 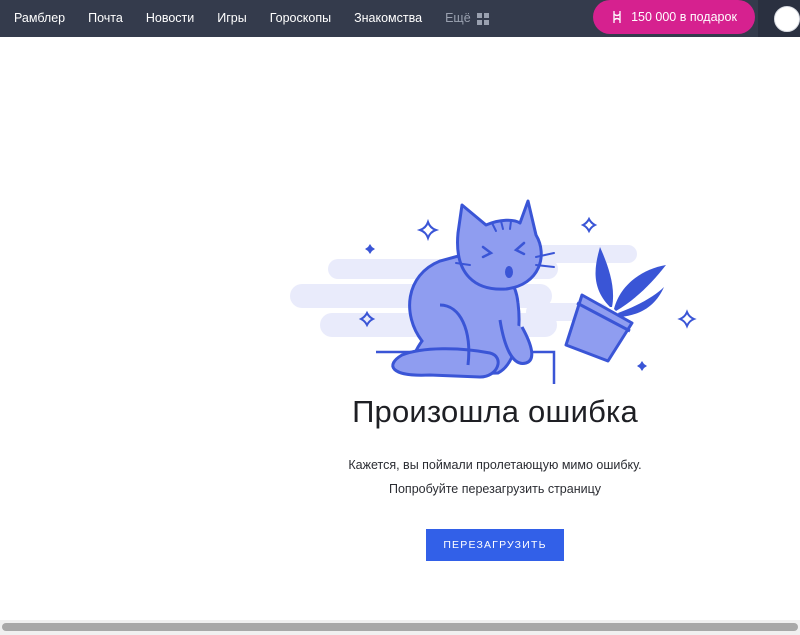 What do you see at coordinates (787, 19) in the screenshot?
I see `avatar` at bounding box center [787, 19].